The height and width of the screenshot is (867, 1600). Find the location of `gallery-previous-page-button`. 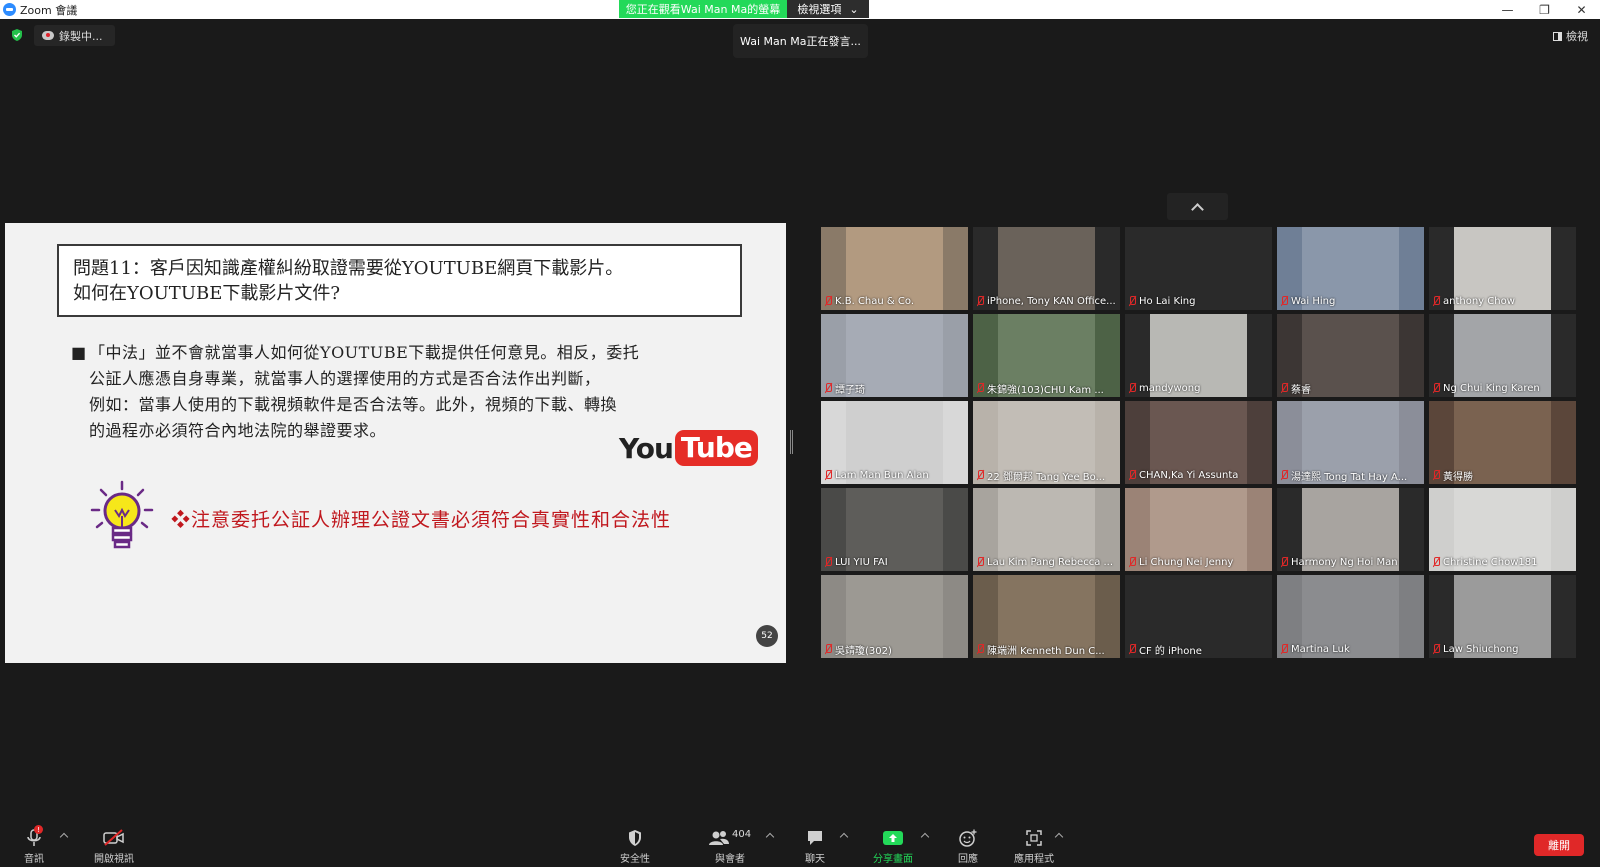

gallery-previous-page-button is located at coordinates (1197, 206).